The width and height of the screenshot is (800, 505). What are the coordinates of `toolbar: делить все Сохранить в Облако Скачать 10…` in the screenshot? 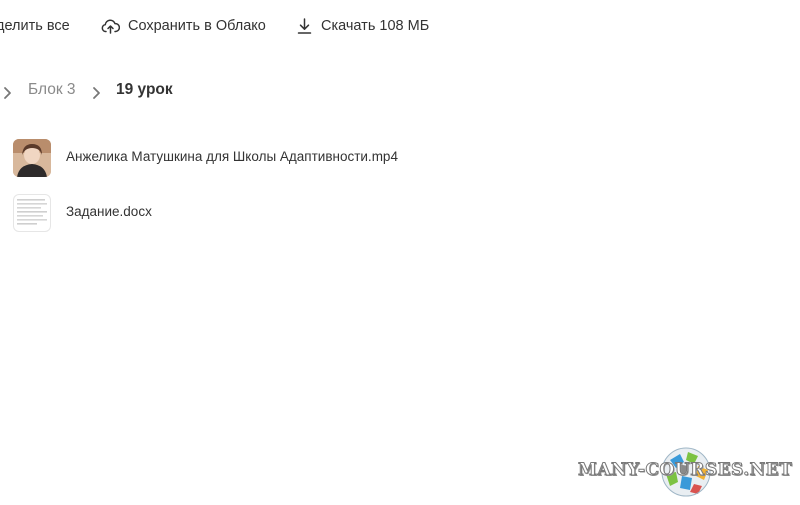 It's located at (400, 25).